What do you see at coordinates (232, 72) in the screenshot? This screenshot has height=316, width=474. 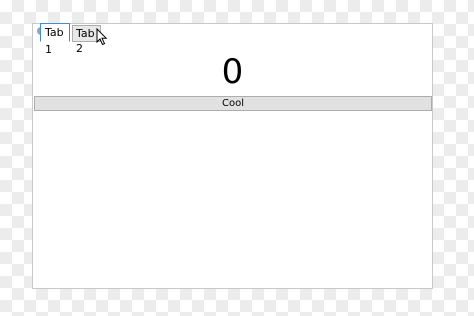 I see `counter-value: 0` at bounding box center [232, 72].